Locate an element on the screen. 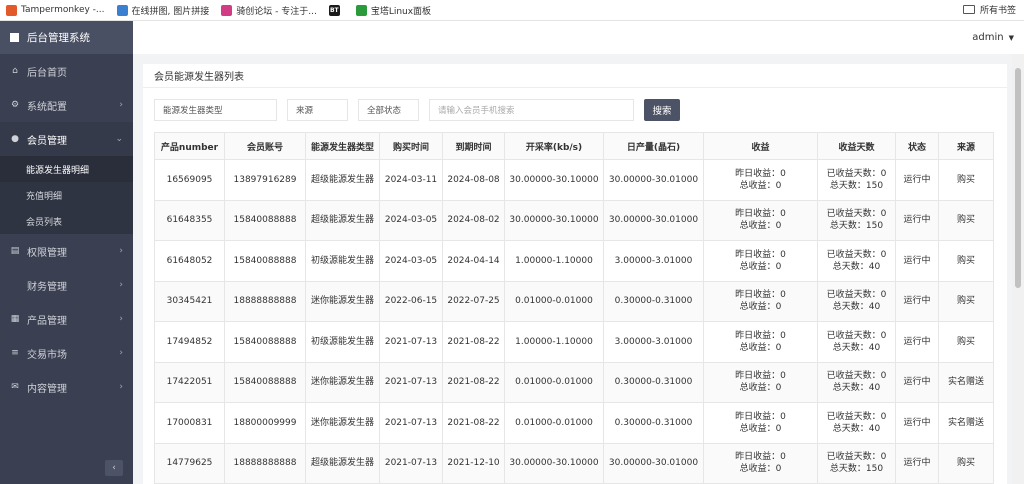  cell-source: 实名赠送 is located at coordinates (966, 423).